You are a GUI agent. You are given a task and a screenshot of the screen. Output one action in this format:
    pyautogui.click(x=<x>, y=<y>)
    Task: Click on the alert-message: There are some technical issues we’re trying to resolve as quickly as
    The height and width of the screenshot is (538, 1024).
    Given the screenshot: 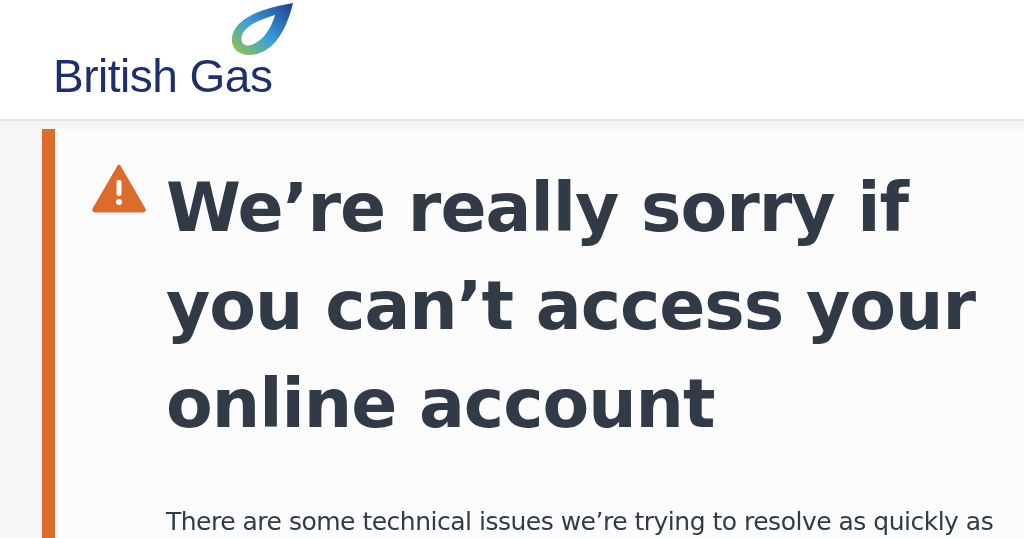 What is the action you would take?
    pyautogui.click(x=580, y=521)
    